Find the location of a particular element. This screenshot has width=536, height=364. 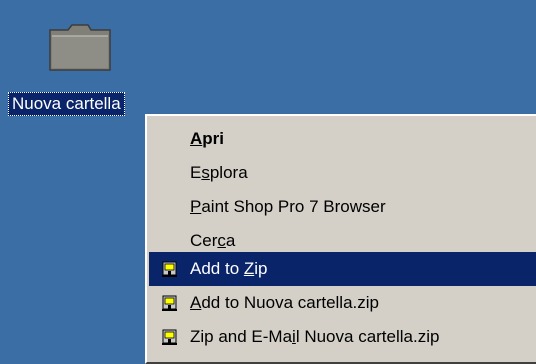

menu-item-esplora: Esplora is located at coordinates (342, 173).